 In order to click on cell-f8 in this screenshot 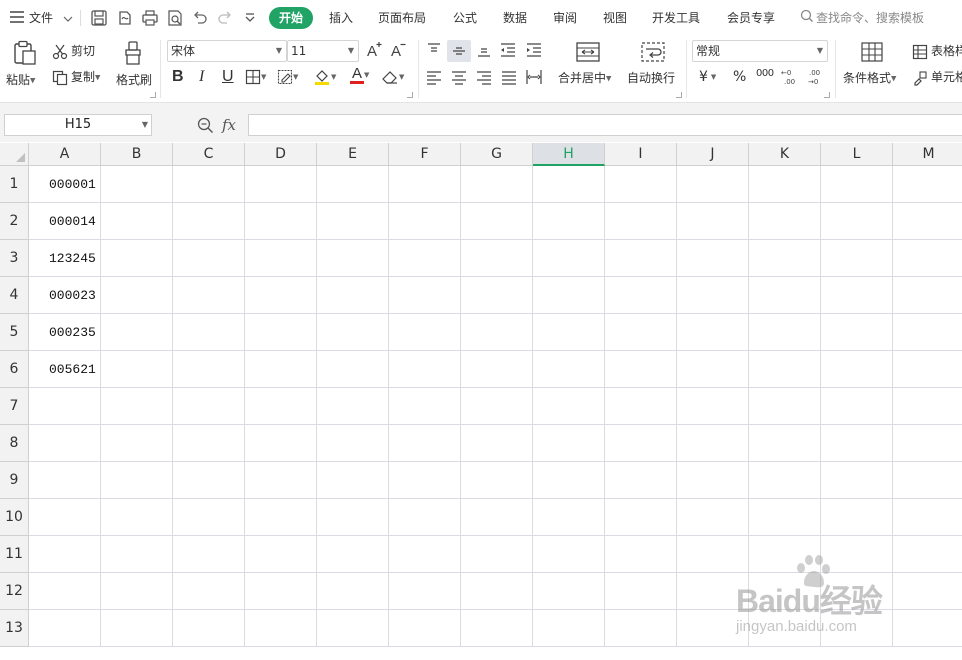, I will do `click(425, 443)`.